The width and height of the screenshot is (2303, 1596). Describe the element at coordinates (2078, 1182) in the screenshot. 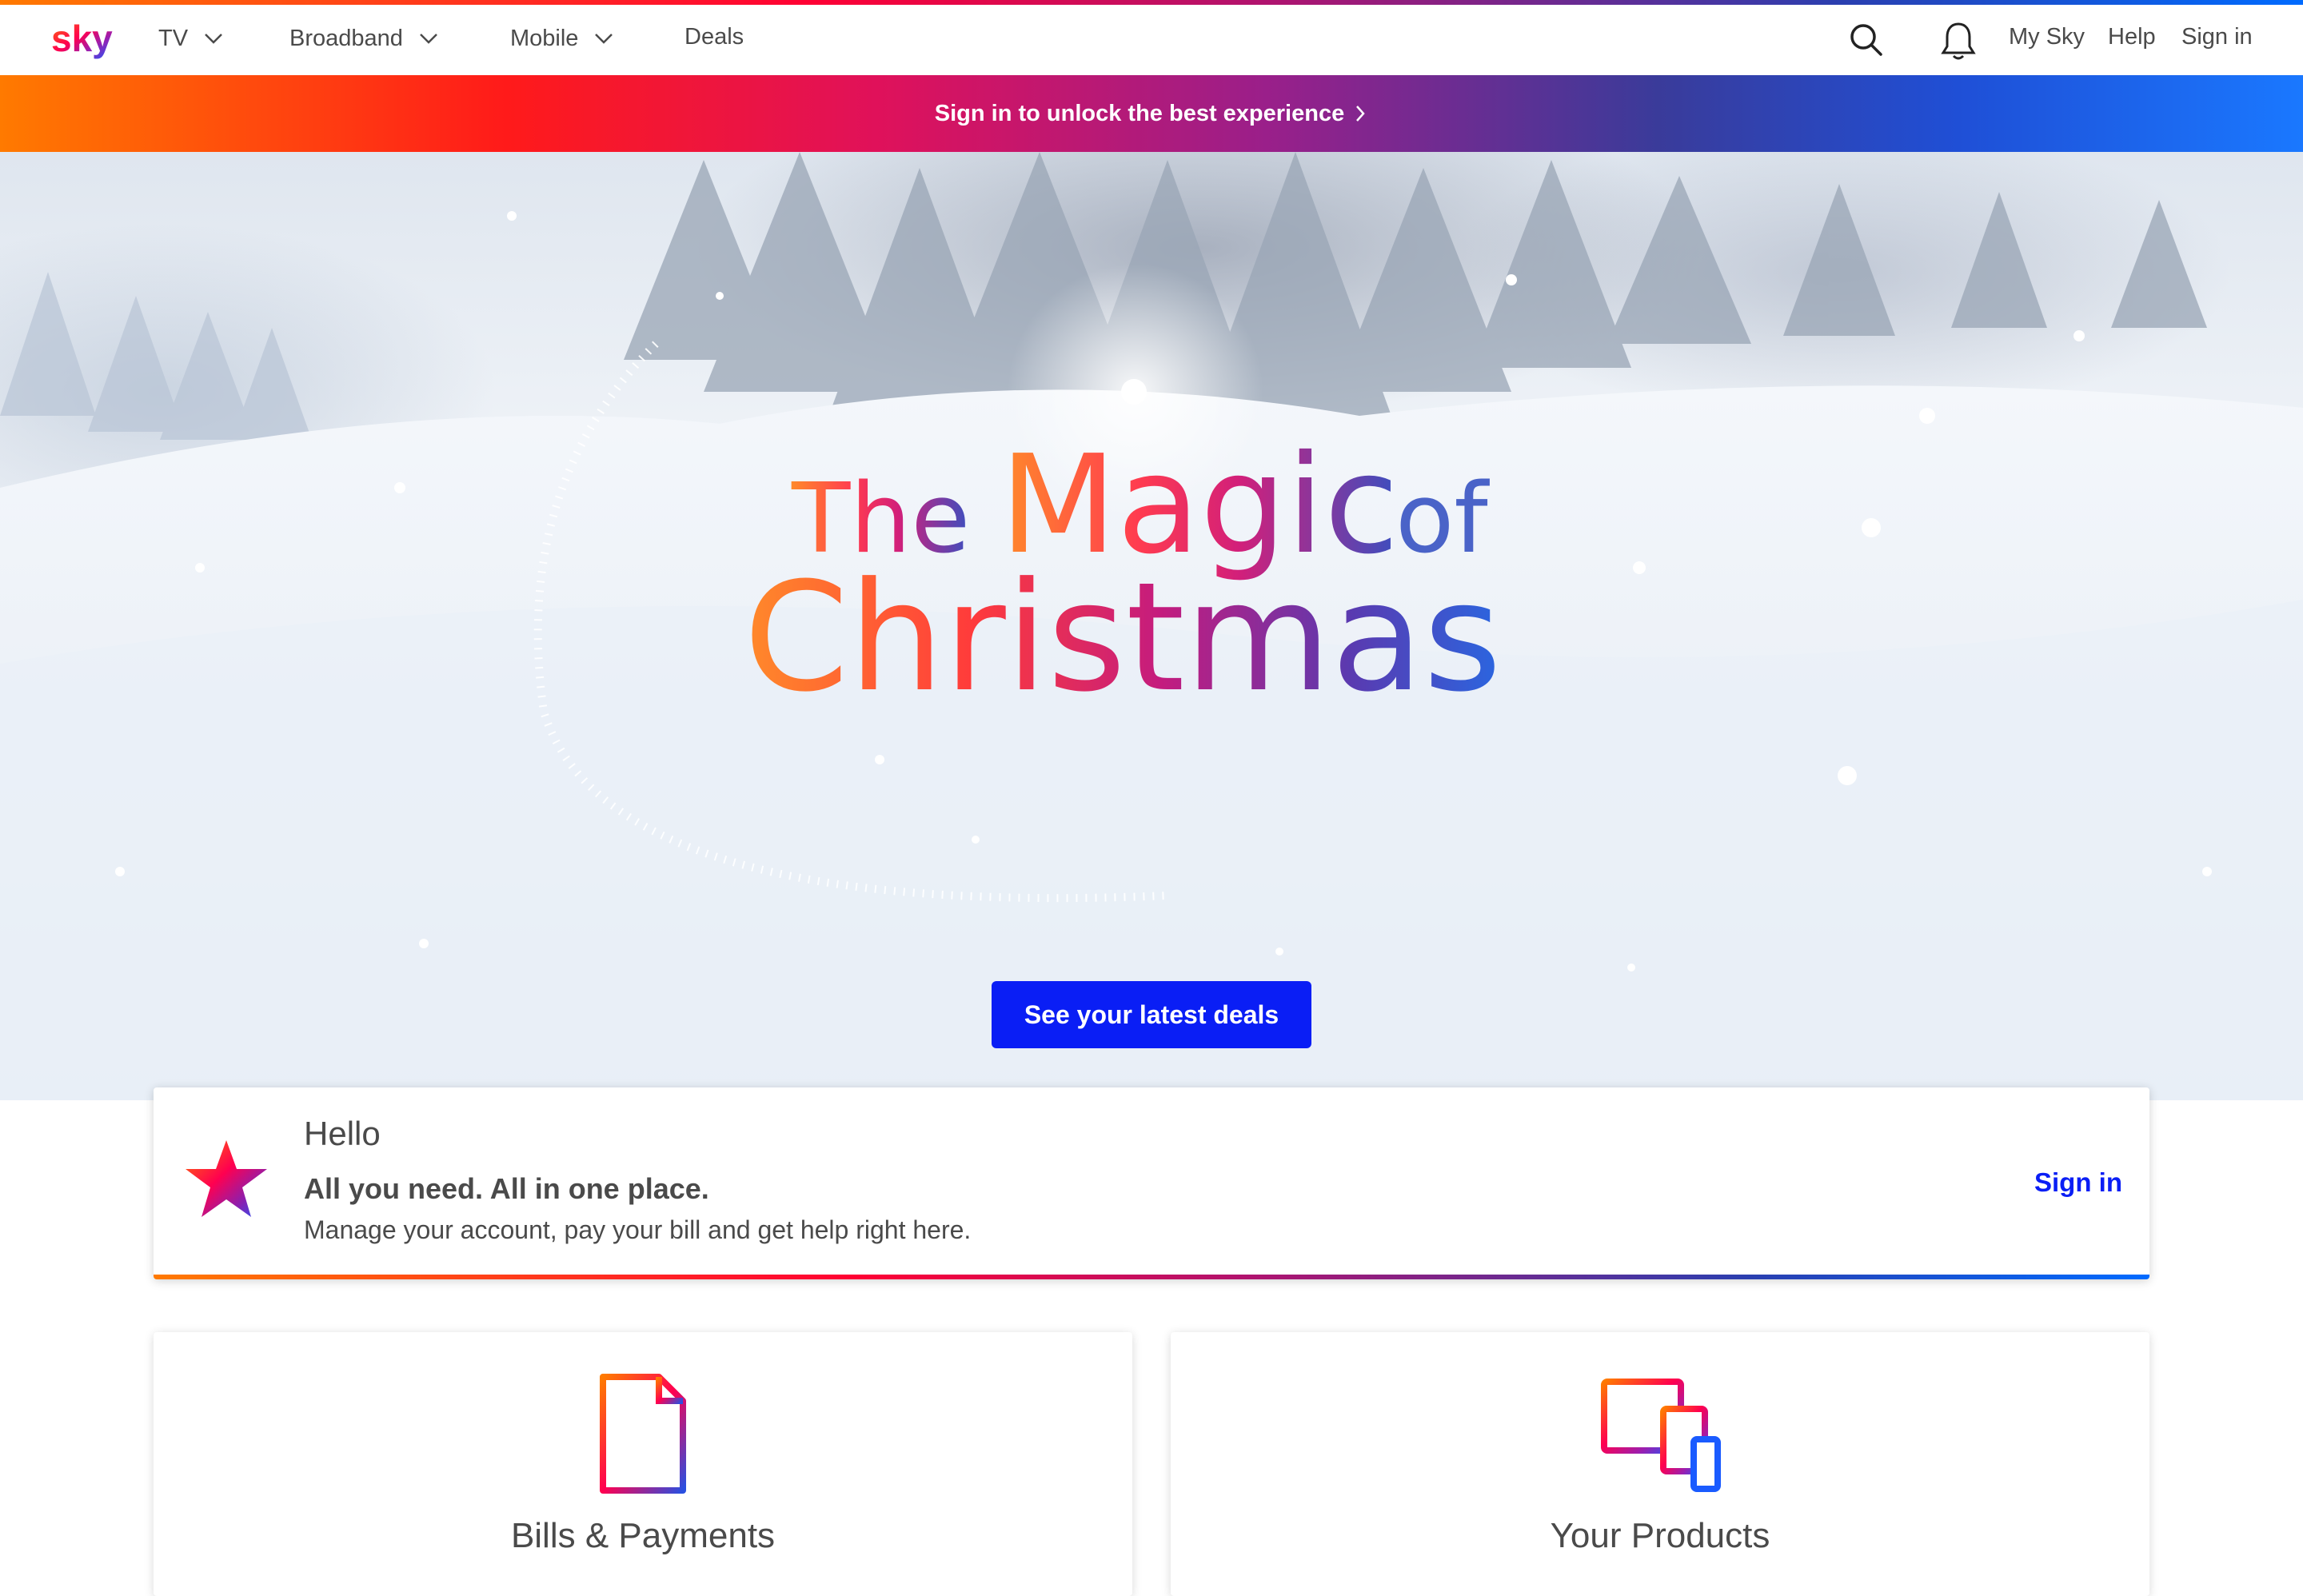

I see `hello-sign-in-link: Sign in` at that location.